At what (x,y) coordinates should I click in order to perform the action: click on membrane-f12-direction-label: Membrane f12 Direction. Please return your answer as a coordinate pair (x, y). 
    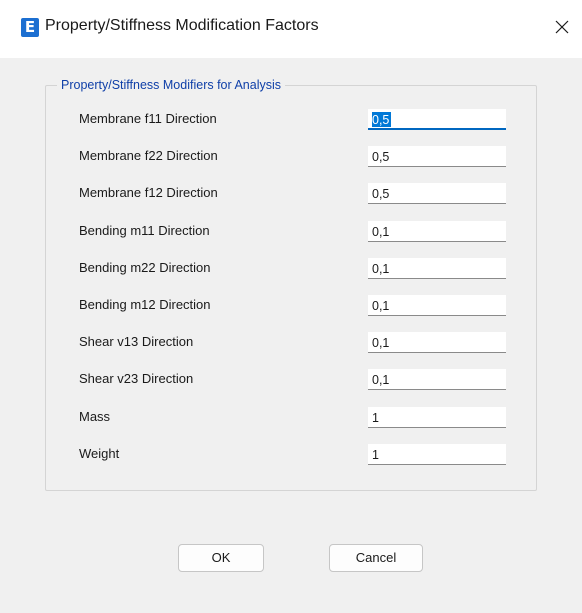
    Looking at the image, I should click on (148, 193).